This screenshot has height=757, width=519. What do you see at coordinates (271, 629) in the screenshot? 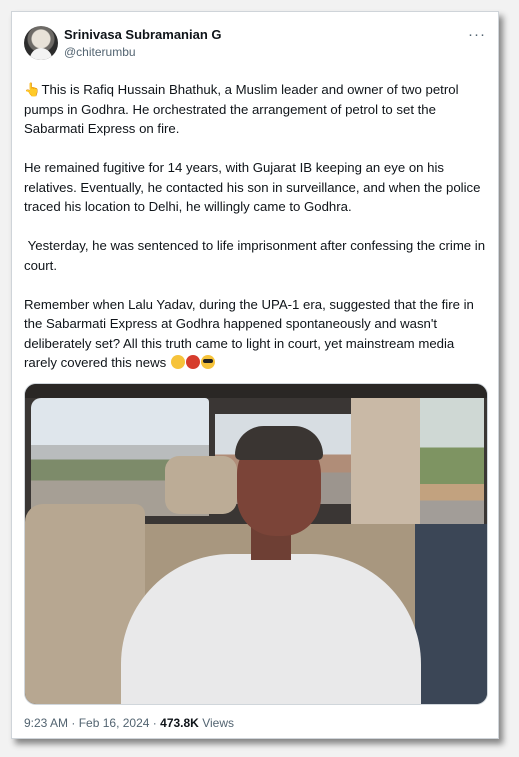
I see `person-shirt` at bounding box center [271, 629].